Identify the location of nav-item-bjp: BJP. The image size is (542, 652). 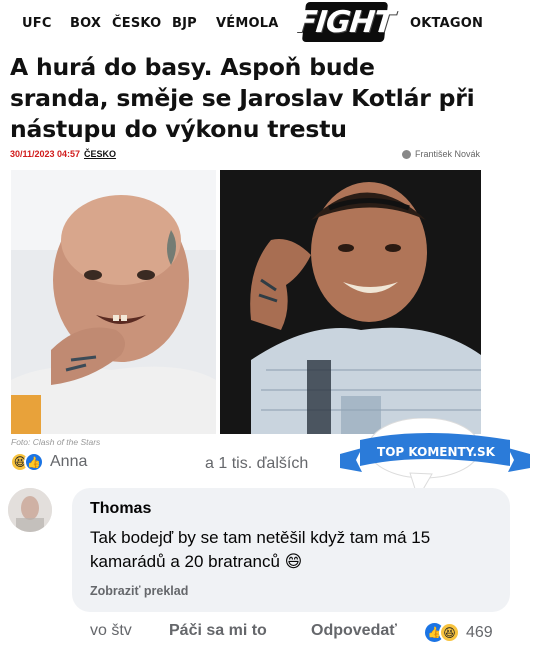
(184, 23).